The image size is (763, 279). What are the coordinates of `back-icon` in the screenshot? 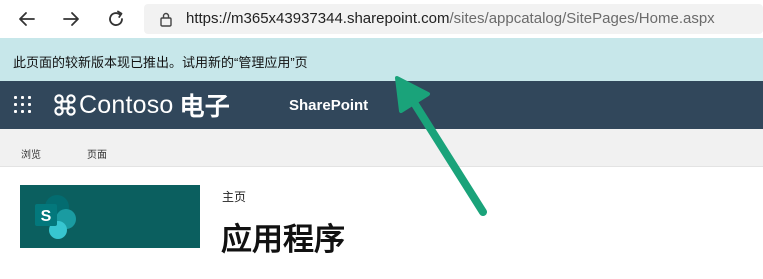 It's located at (27, 19).